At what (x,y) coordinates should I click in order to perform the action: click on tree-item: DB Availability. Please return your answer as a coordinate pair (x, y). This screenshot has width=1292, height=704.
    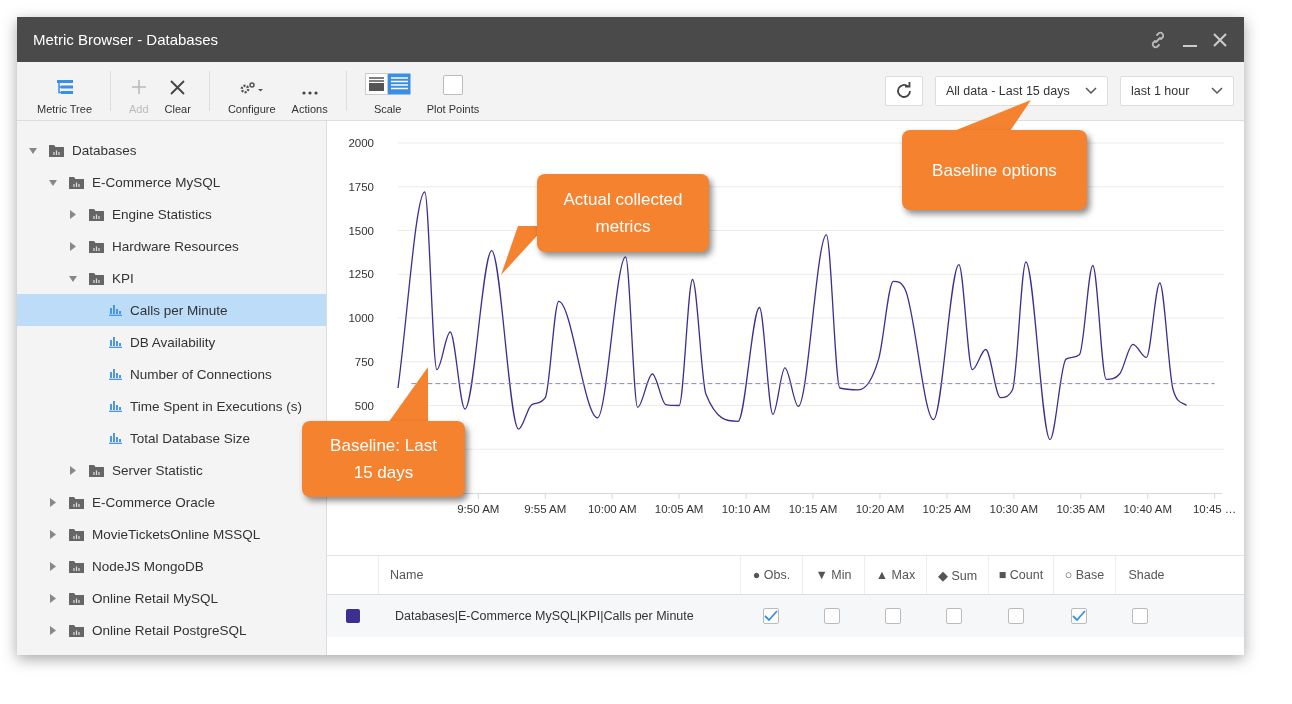
    Looking at the image, I should click on (171, 342).